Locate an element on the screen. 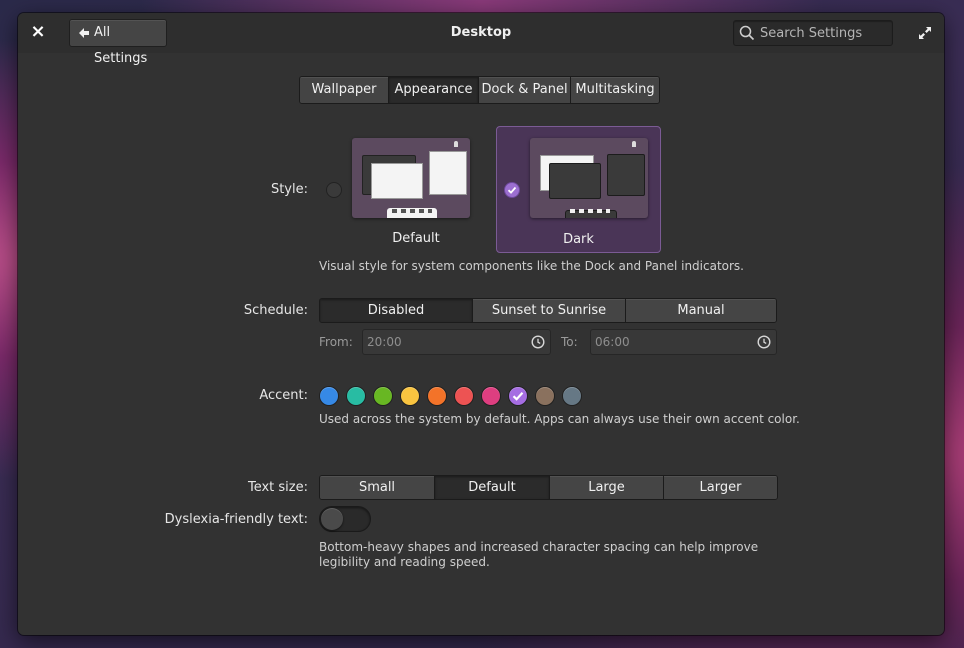 This screenshot has height=648, width=964. dark-style-preview is located at coordinates (589, 178).